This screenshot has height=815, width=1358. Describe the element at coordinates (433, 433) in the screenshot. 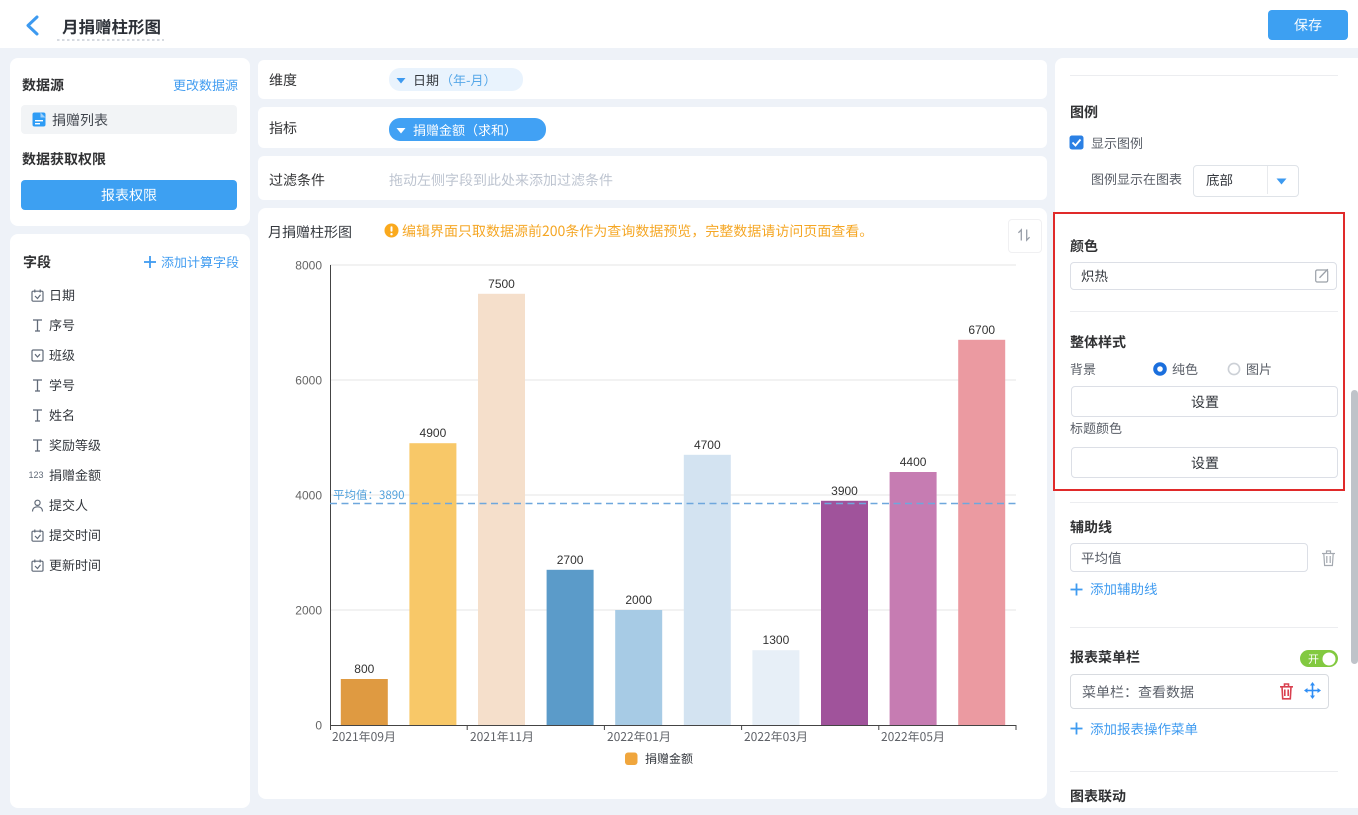

I see `svg-text: 4900` at that location.